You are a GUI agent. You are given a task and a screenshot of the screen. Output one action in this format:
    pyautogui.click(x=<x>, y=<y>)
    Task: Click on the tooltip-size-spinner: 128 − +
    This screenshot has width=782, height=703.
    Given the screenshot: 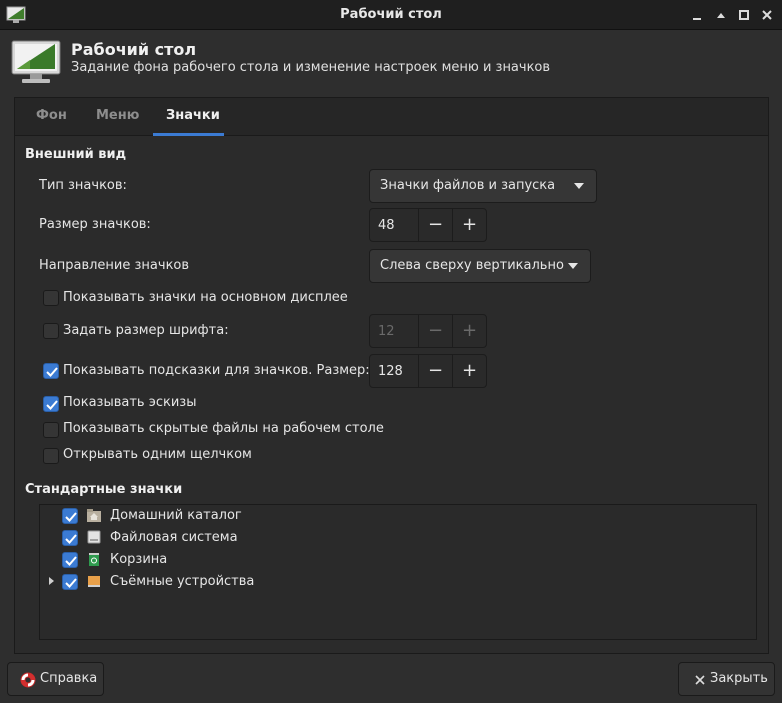 What is the action you would take?
    pyautogui.click(x=428, y=371)
    